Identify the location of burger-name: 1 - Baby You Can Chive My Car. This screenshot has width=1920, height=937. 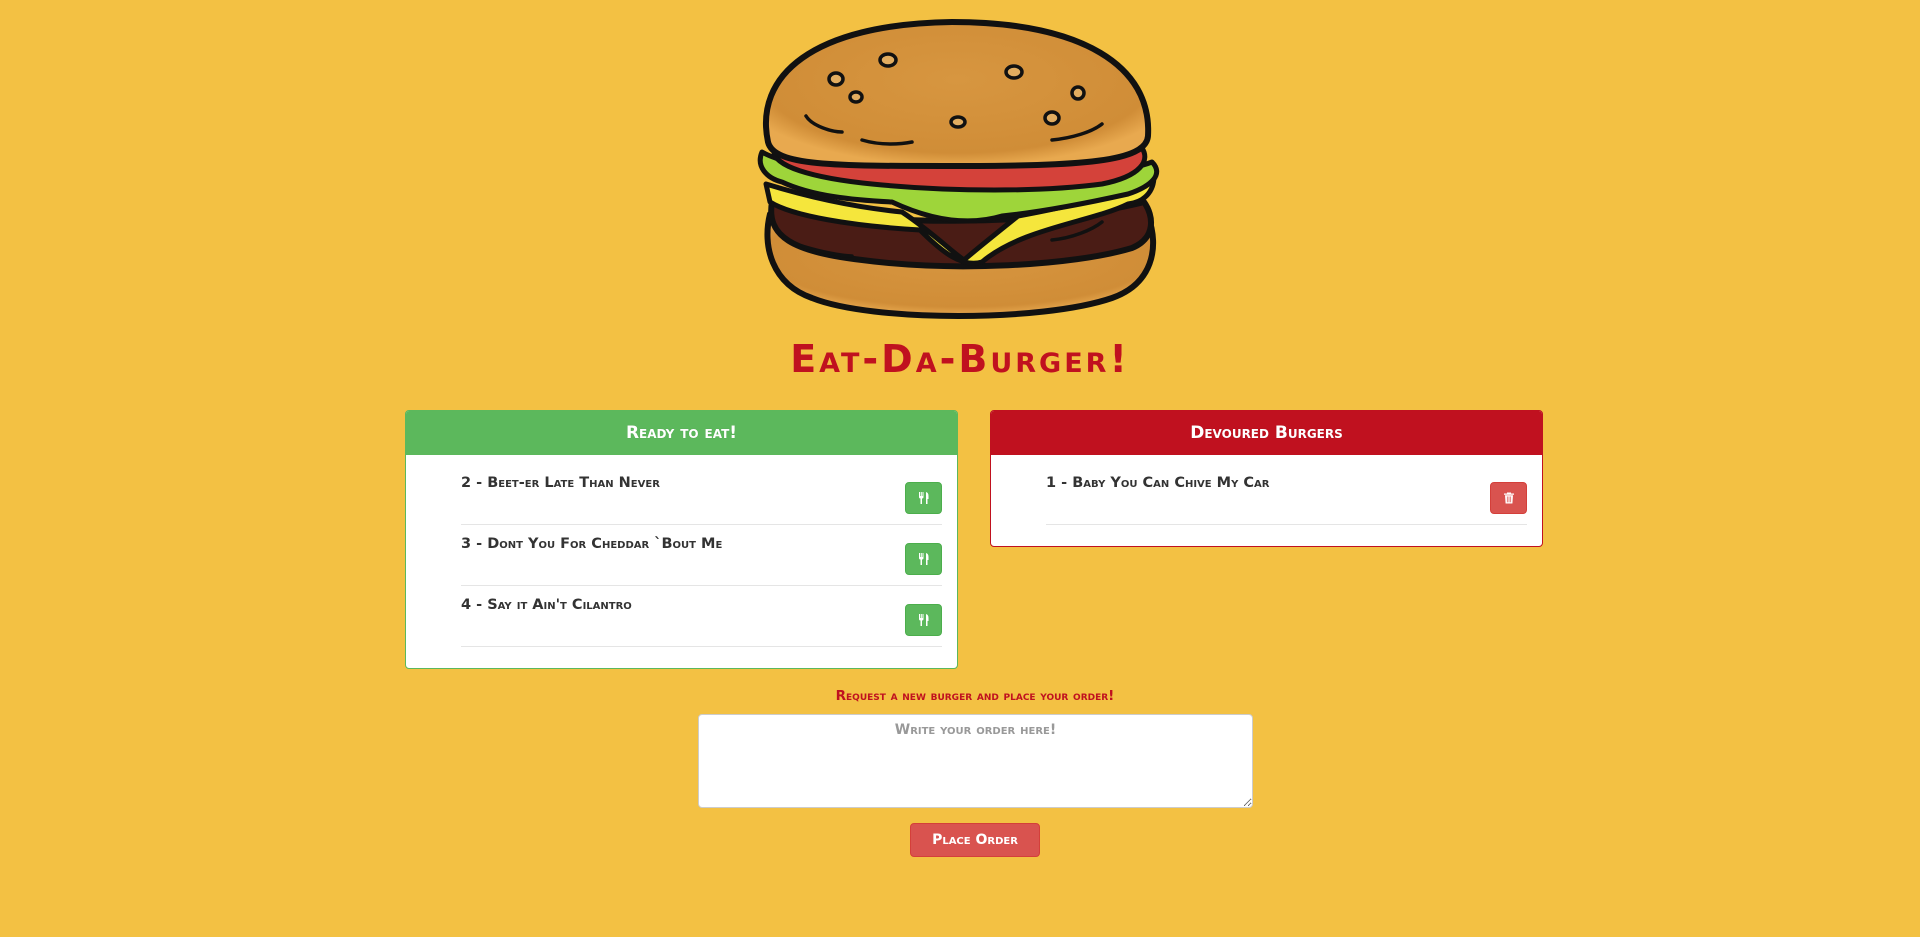
(1158, 483).